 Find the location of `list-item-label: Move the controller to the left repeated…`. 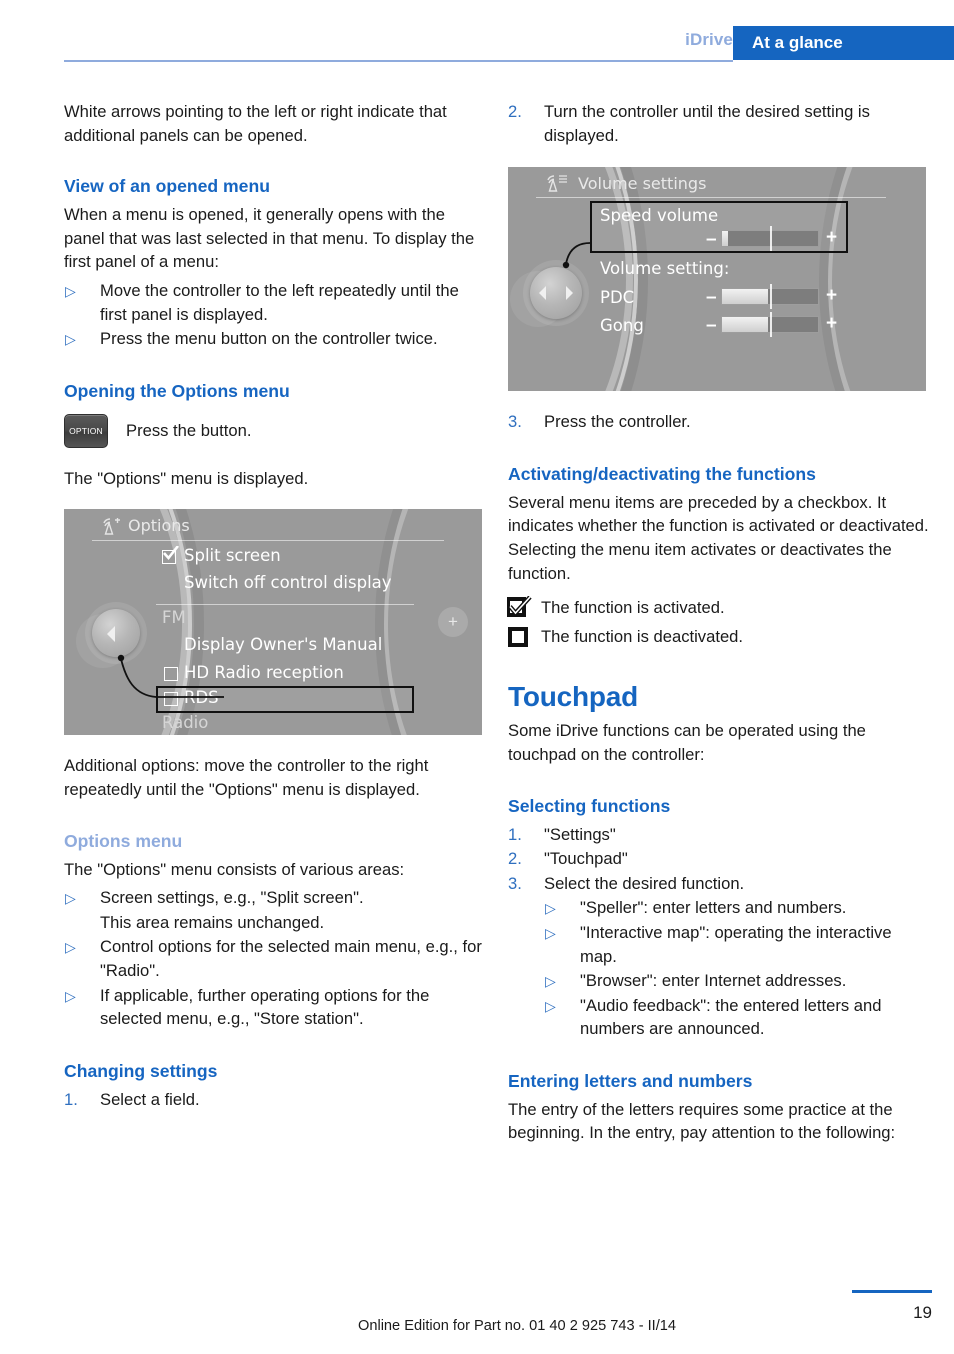

list-item-label: Move the controller to the left repeated… is located at coordinates (279, 302).